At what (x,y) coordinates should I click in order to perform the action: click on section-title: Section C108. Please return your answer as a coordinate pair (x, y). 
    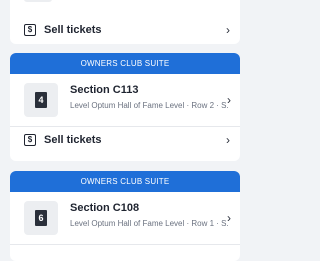
    Looking at the image, I should click on (105, 208).